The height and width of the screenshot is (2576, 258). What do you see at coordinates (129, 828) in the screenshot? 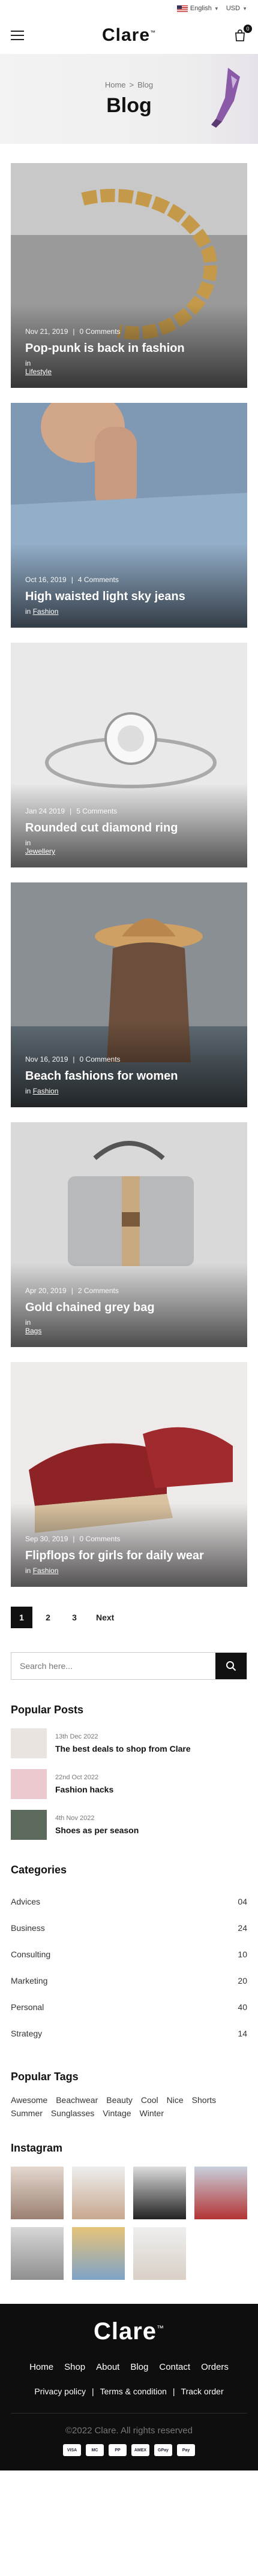
I see `post-title: Rounded cut diamond ring` at bounding box center [129, 828].